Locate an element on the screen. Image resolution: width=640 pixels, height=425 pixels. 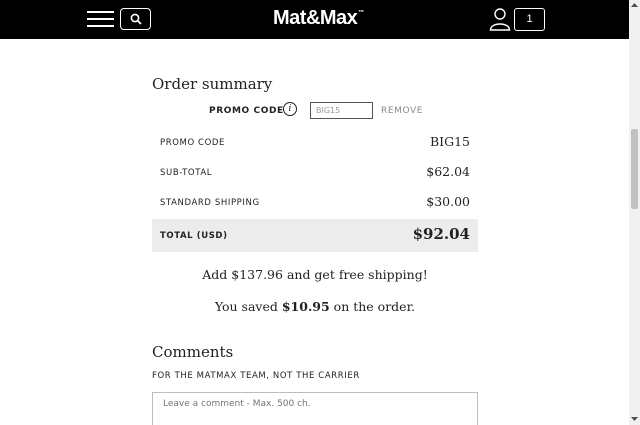
free-shipping-amount: $137.96 is located at coordinates (257, 274).